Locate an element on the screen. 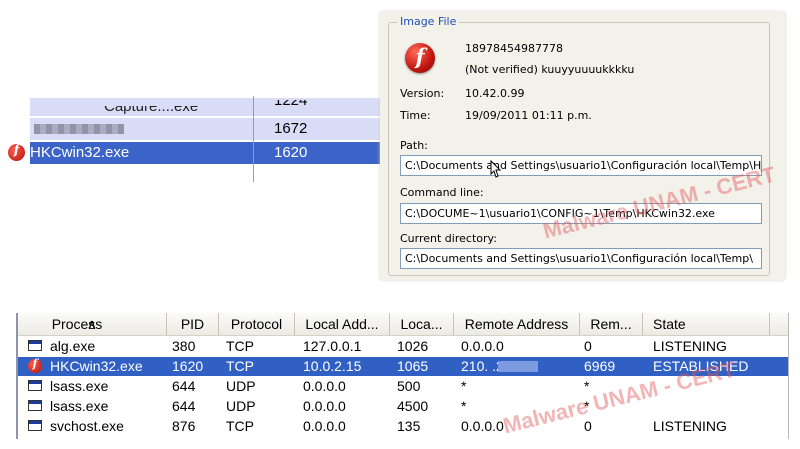 This screenshot has height=449, width=800. file-id: 18978454987778 is located at coordinates (514, 48).